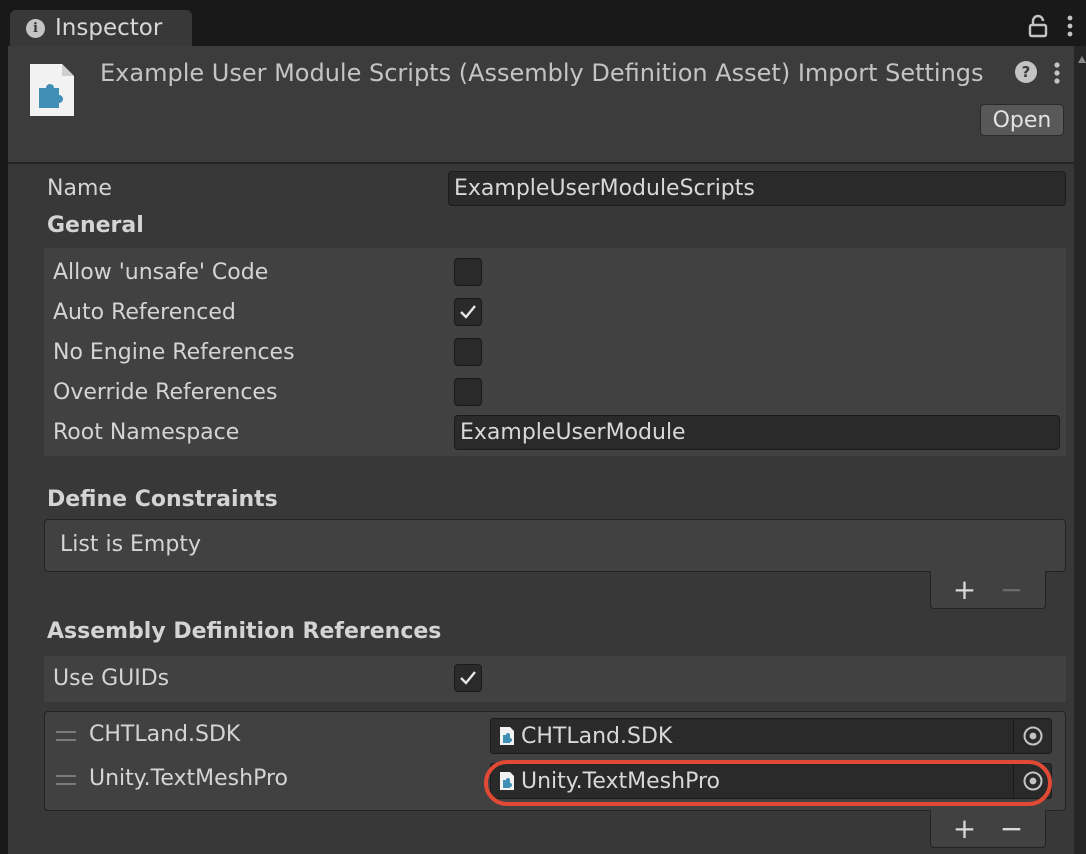  Describe the element at coordinates (144, 312) in the screenshot. I see `auto-referenced-label: Auto Referenced` at that location.